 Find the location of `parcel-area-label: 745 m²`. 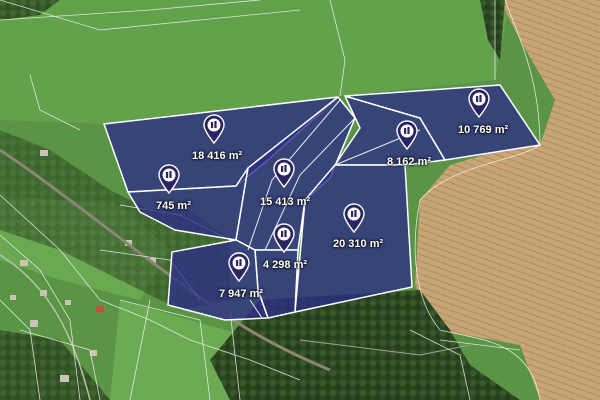

parcel-area-label: 745 m² is located at coordinates (173, 206).